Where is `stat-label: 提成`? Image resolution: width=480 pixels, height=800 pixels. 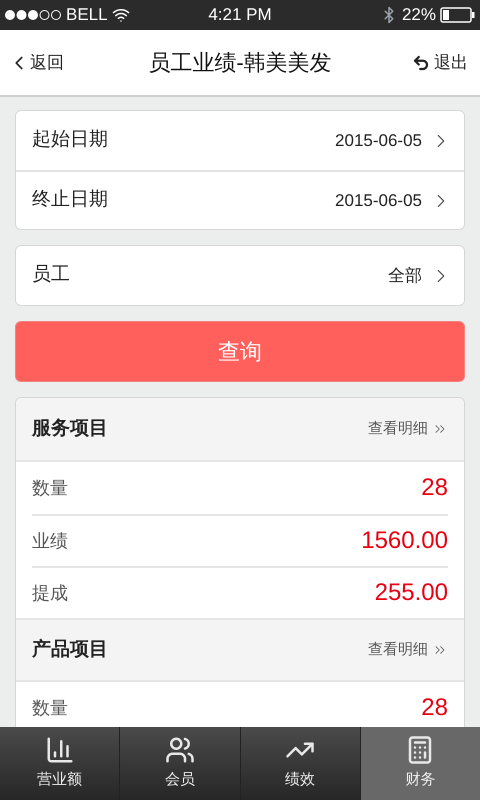 stat-label: 提成 is located at coordinates (50, 593).